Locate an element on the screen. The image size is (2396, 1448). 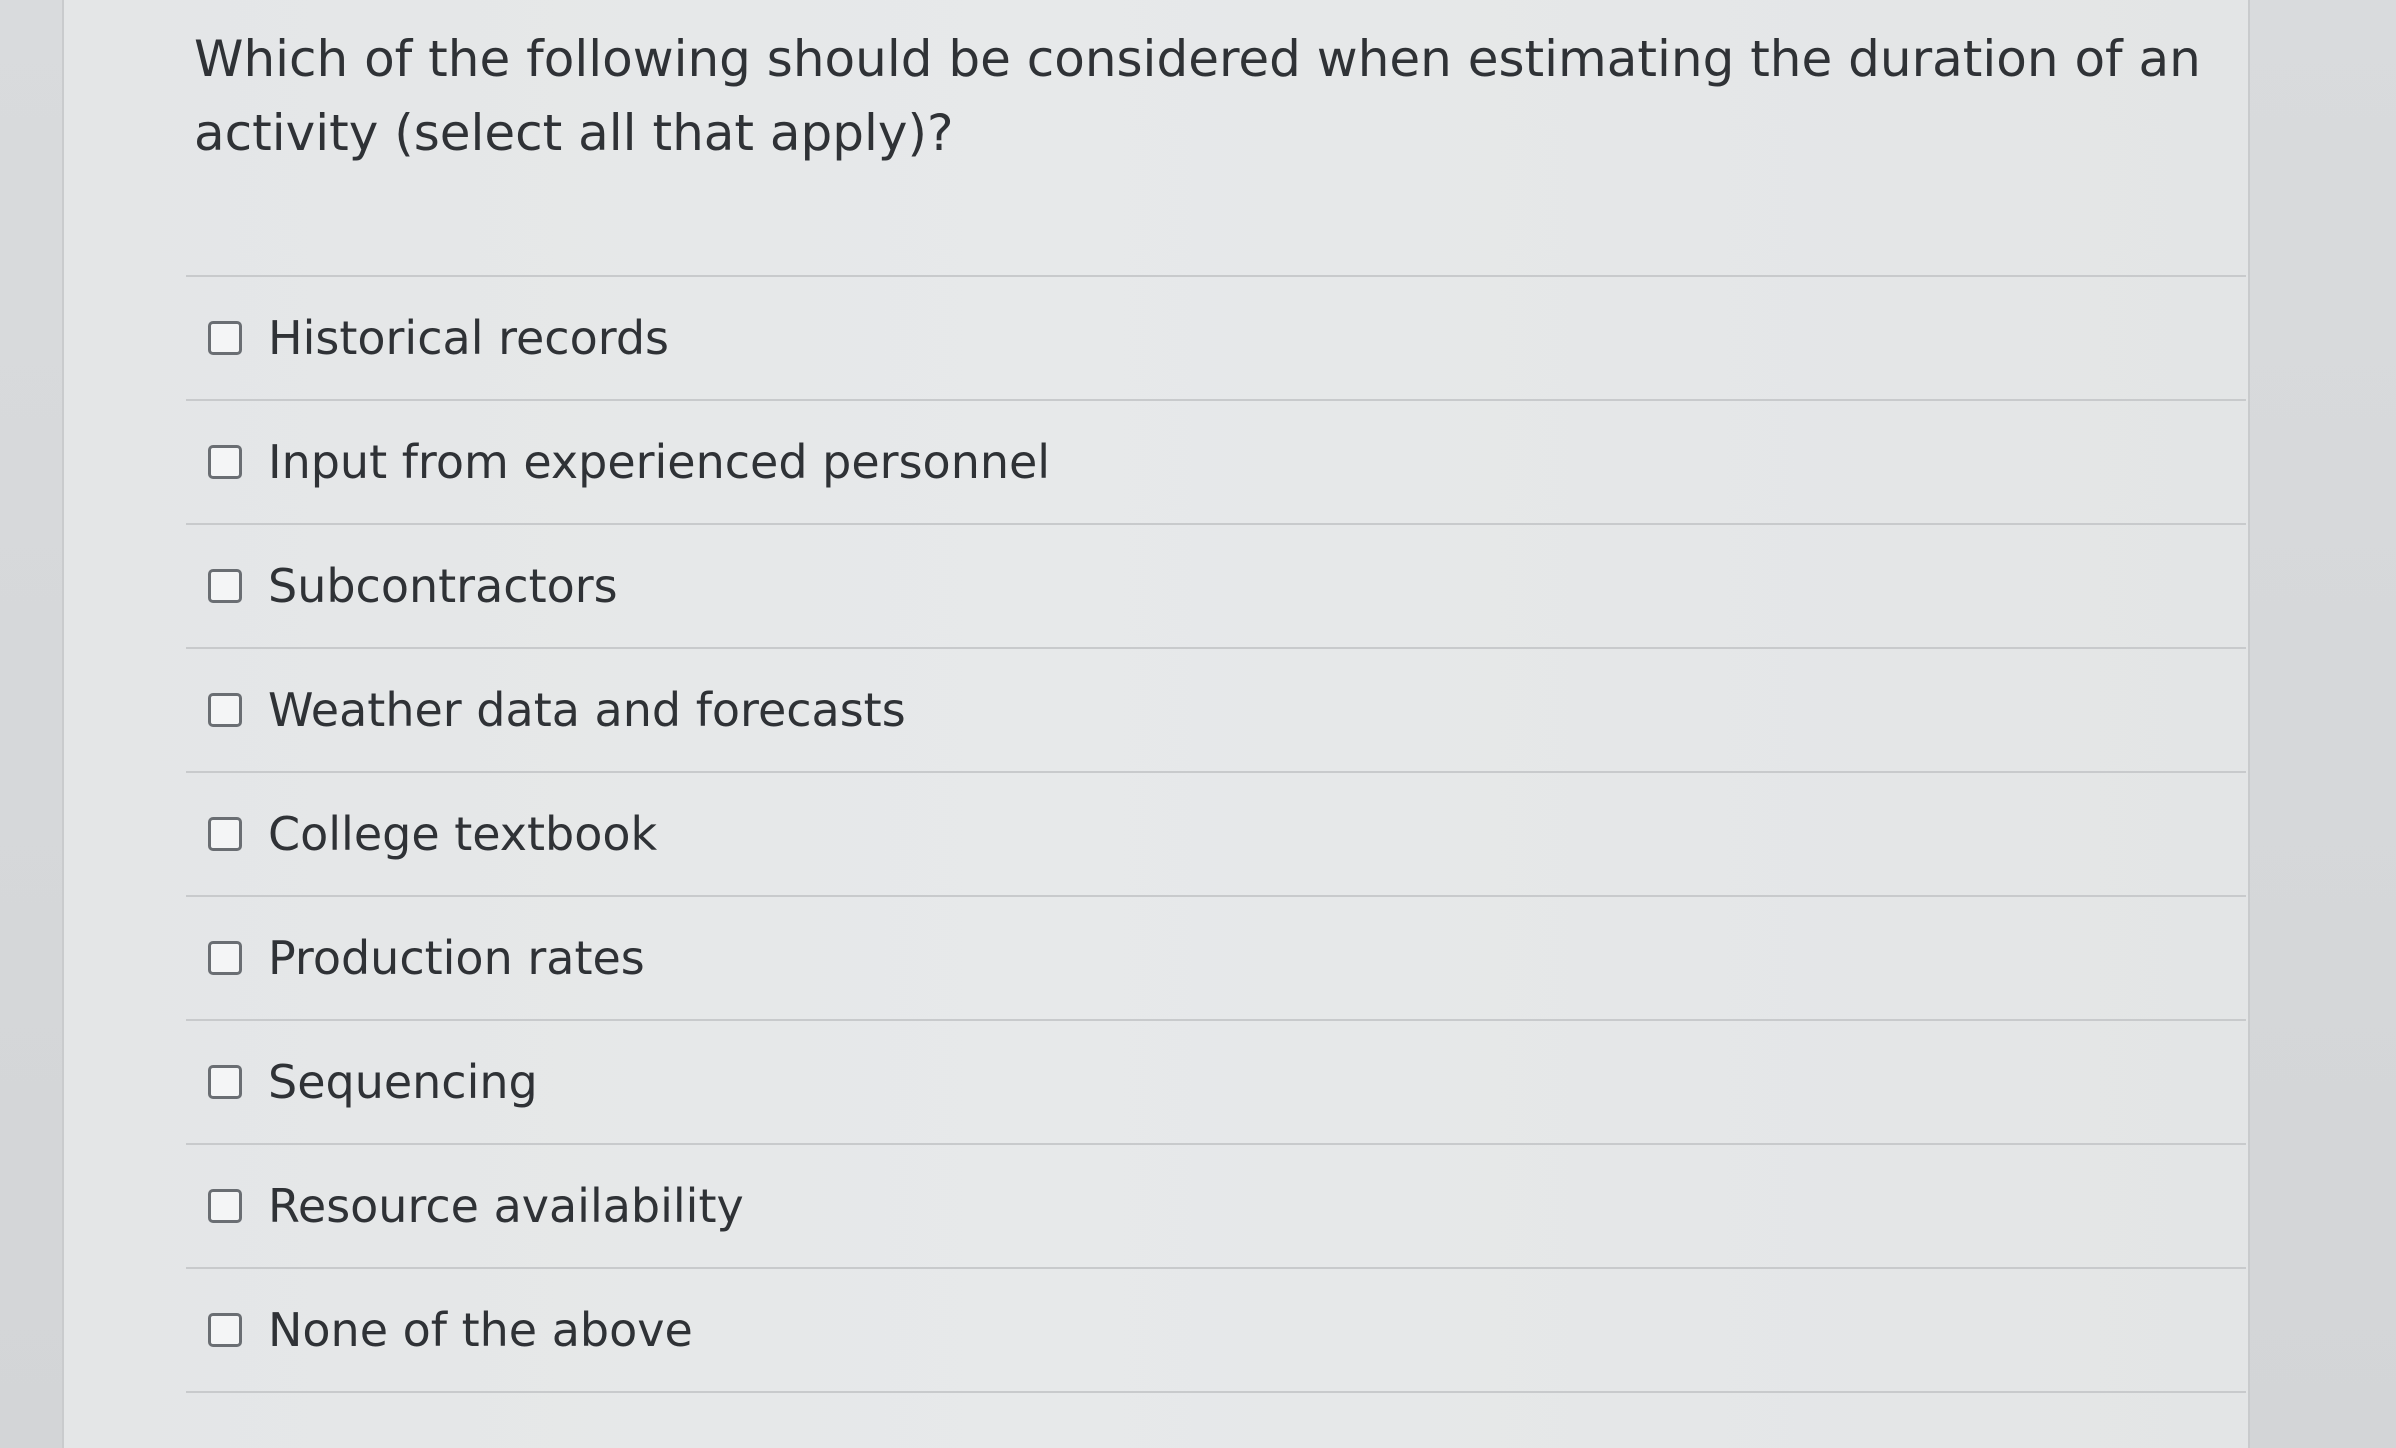
option-none-of-the-above: None of the above is located at coordinates (1216, 1331).